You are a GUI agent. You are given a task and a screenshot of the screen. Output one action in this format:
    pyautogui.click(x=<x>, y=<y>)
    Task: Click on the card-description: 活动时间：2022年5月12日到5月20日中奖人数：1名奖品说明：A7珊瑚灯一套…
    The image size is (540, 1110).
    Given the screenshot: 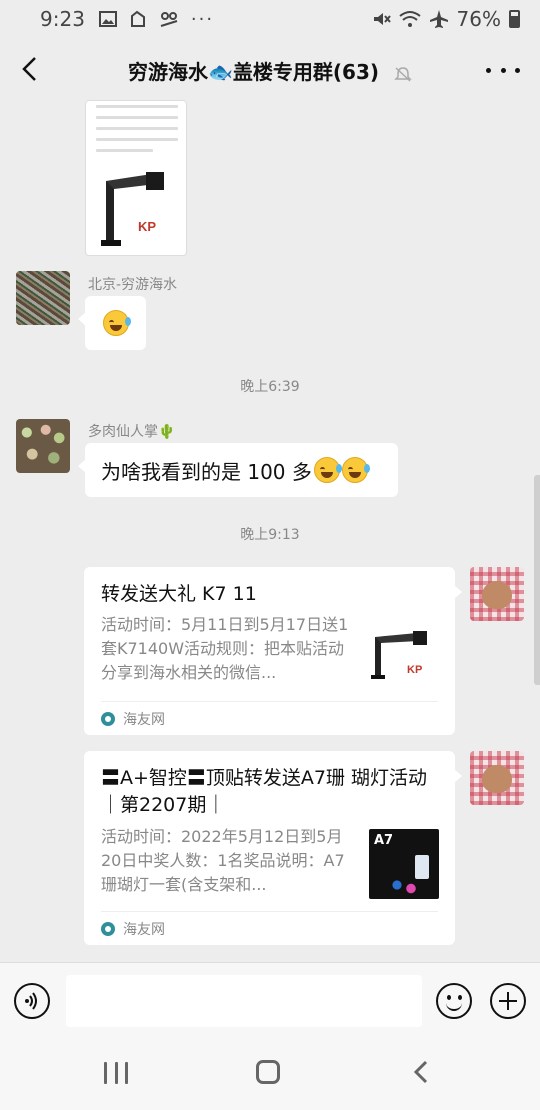 What is the action you would take?
    pyautogui.click(x=223, y=860)
    